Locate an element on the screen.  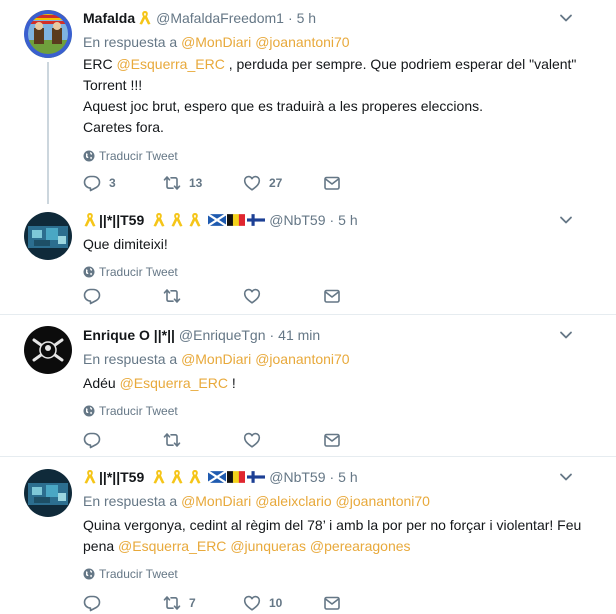
text-line: Torrent !!! is located at coordinates (113, 85).